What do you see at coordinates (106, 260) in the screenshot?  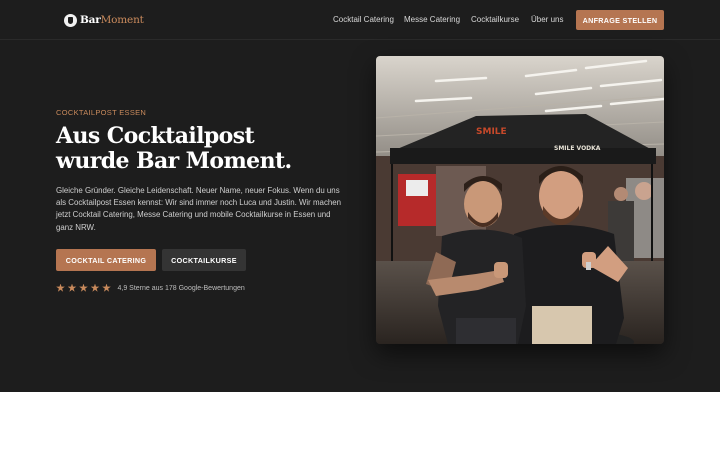 I see `cocktail-catering-button: COCKTAIL CATERING` at bounding box center [106, 260].